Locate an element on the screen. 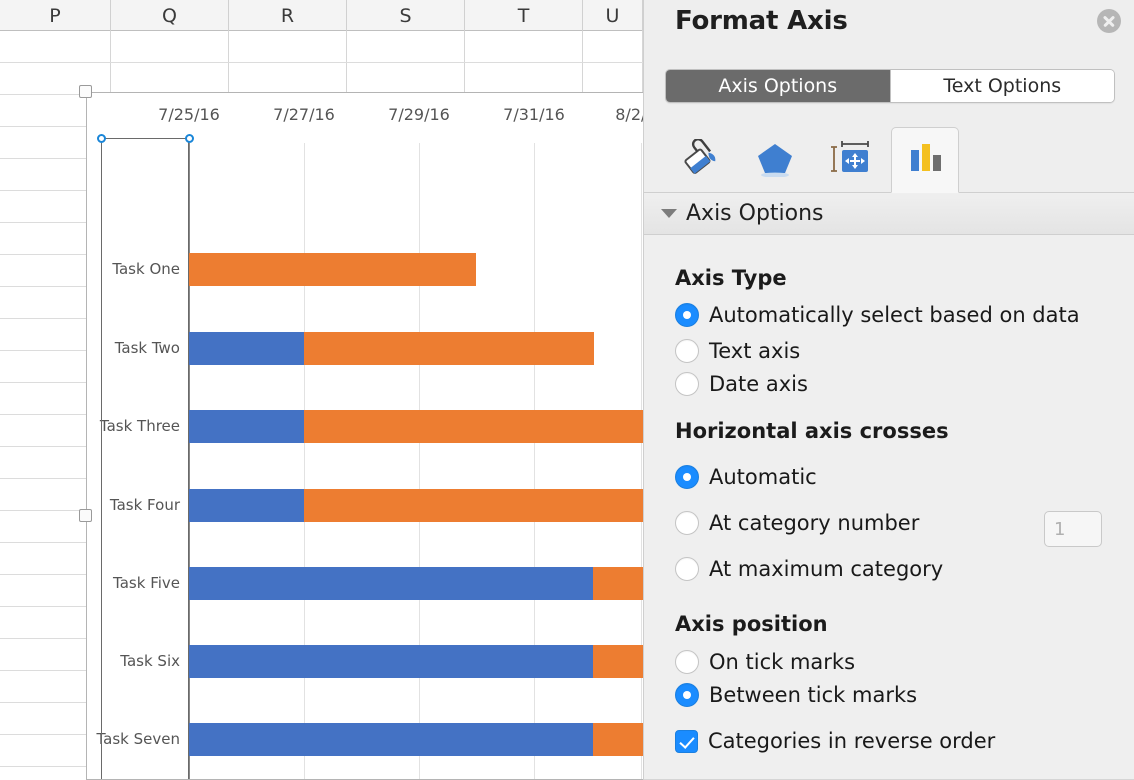 The image size is (1134, 780). category-label: Task Two is located at coordinates (147, 347).